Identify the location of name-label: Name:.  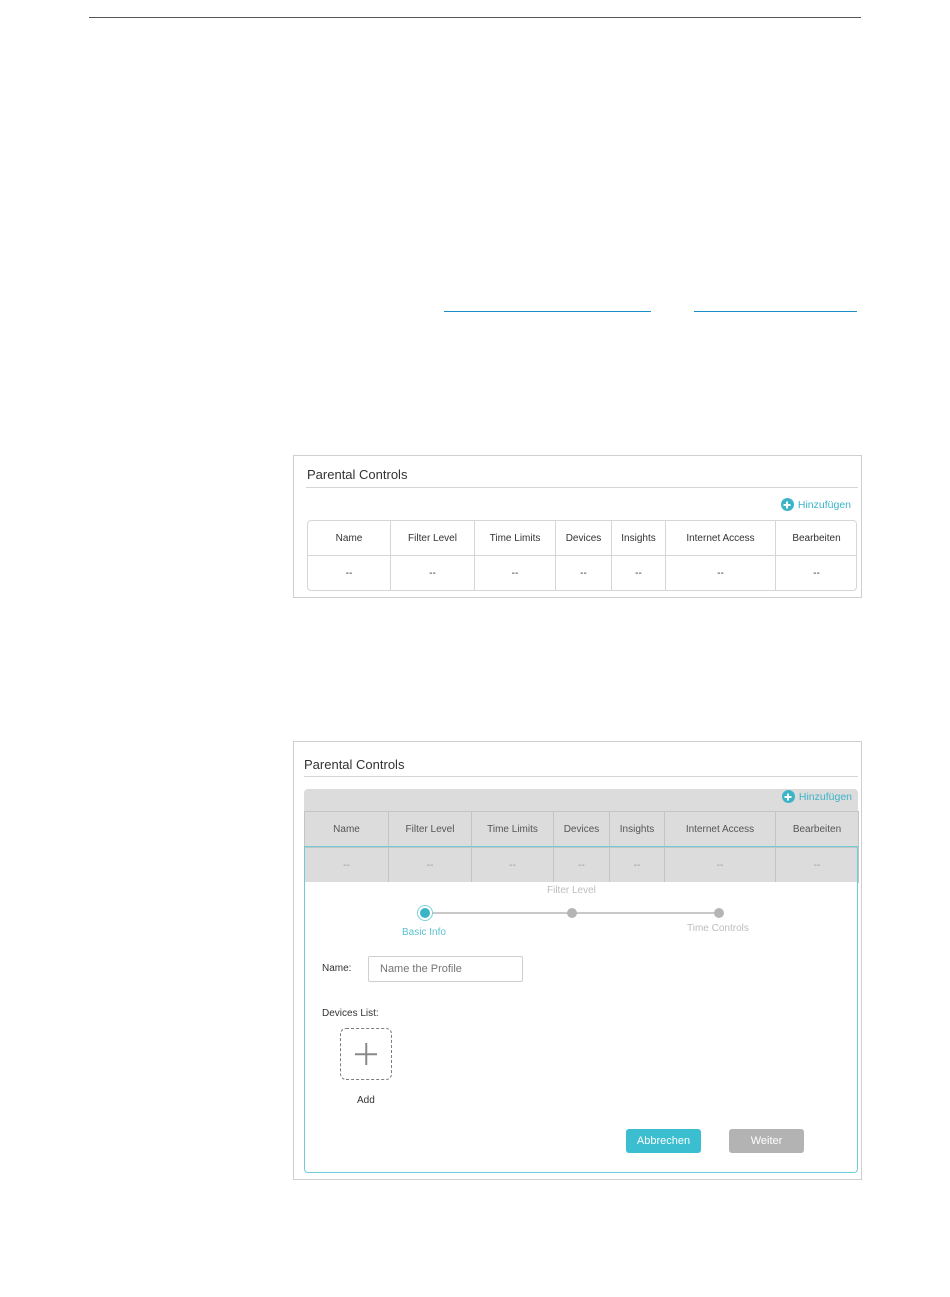
(337, 968).